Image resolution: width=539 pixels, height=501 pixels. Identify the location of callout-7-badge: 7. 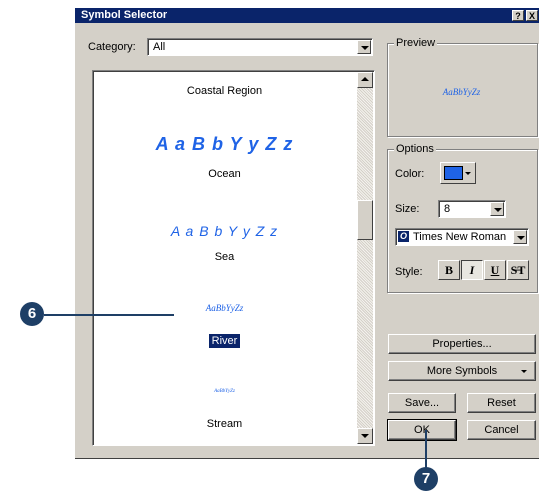
(426, 479).